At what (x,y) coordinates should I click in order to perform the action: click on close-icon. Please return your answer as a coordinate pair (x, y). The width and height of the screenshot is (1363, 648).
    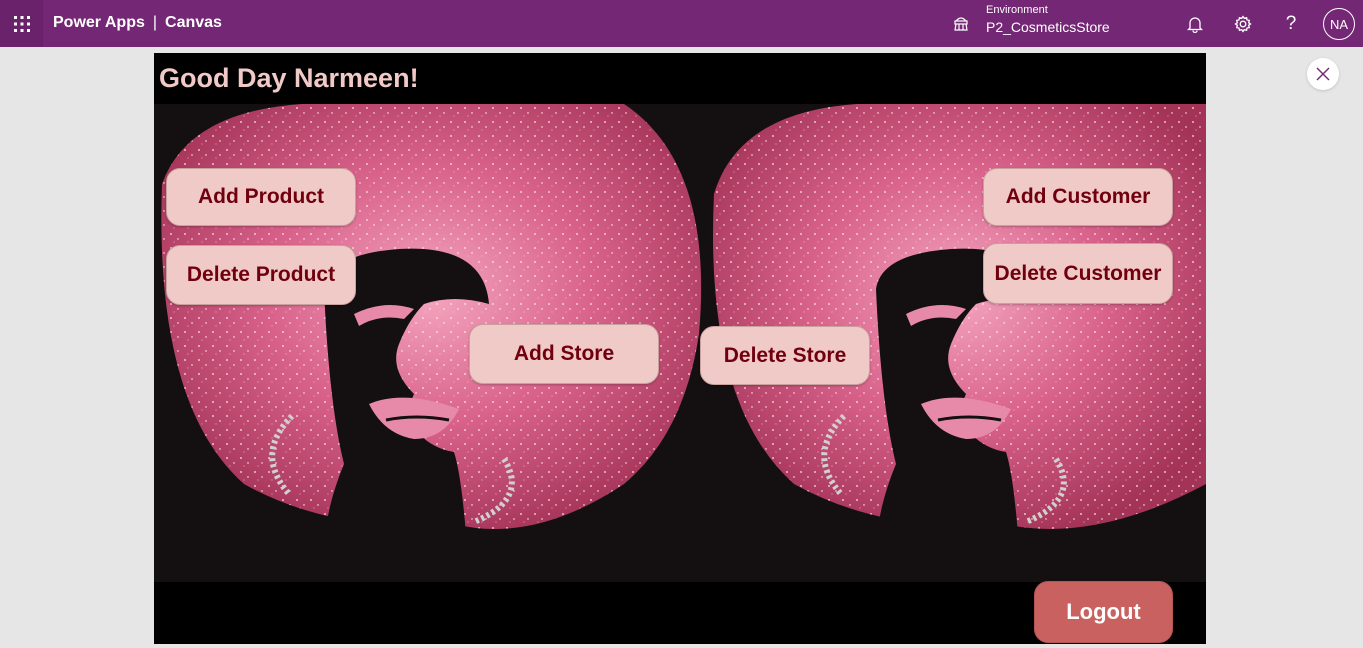
    Looking at the image, I should click on (1323, 74).